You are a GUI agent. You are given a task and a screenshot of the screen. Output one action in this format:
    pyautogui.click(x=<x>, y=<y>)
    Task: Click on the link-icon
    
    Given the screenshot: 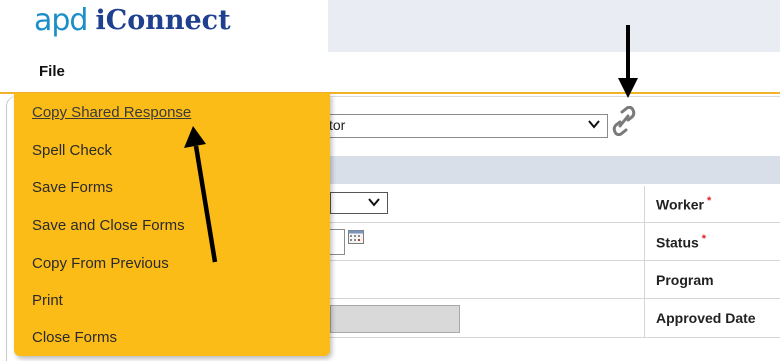 What is the action you would take?
    pyautogui.click(x=624, y=121)
    